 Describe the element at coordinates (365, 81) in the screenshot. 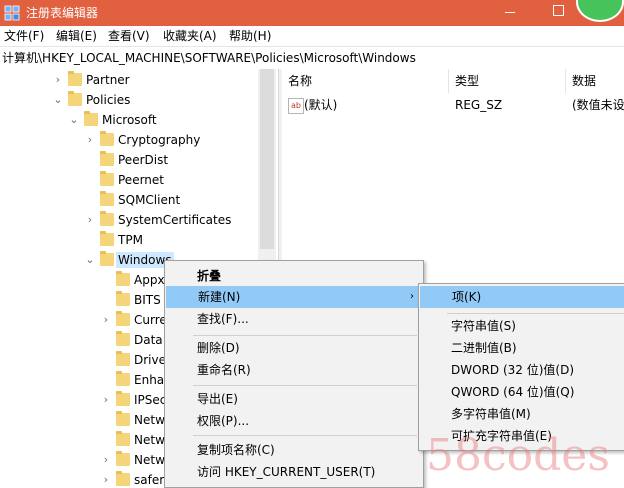

I see `column-header-name: 名称` at that location.